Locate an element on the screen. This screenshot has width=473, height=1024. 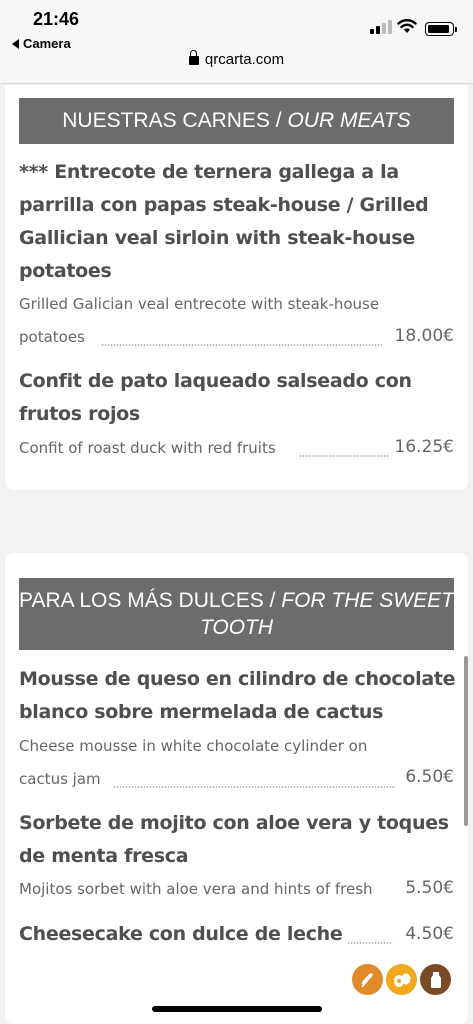
back-to-app-button: Camera is located at coordinates (41, 43).